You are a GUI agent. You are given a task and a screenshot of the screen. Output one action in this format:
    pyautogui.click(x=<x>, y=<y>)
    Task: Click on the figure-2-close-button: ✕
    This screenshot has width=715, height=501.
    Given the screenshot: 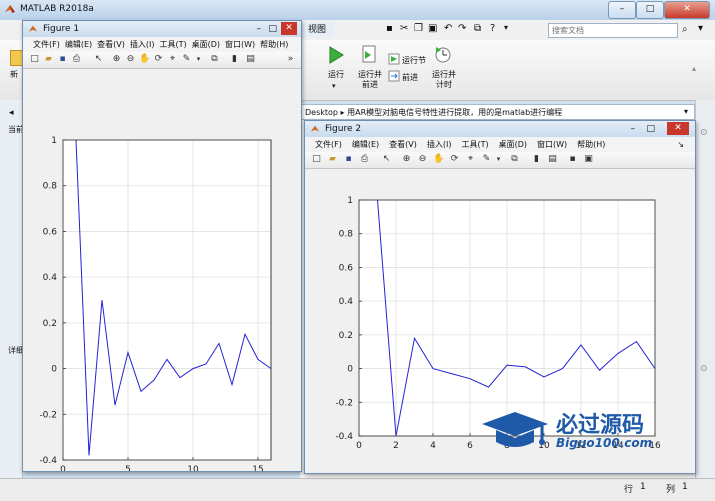 What is the action you would take?
    pyautogui.click(x=678, y=128)
    